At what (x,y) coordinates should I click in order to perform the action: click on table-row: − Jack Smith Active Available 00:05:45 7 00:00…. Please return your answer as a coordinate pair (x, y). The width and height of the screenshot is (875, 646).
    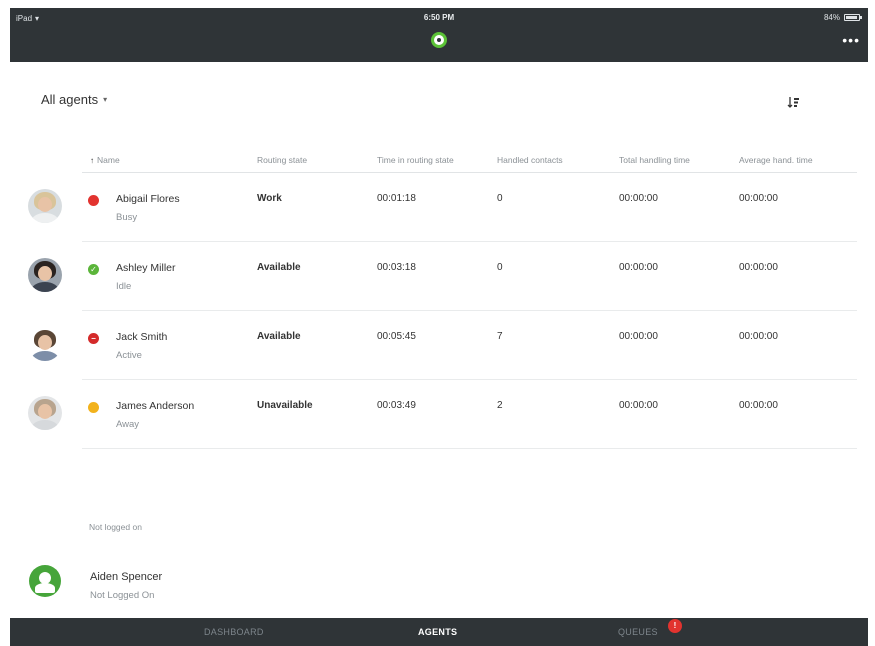
    Looking at the image, I should click on (439, 345).